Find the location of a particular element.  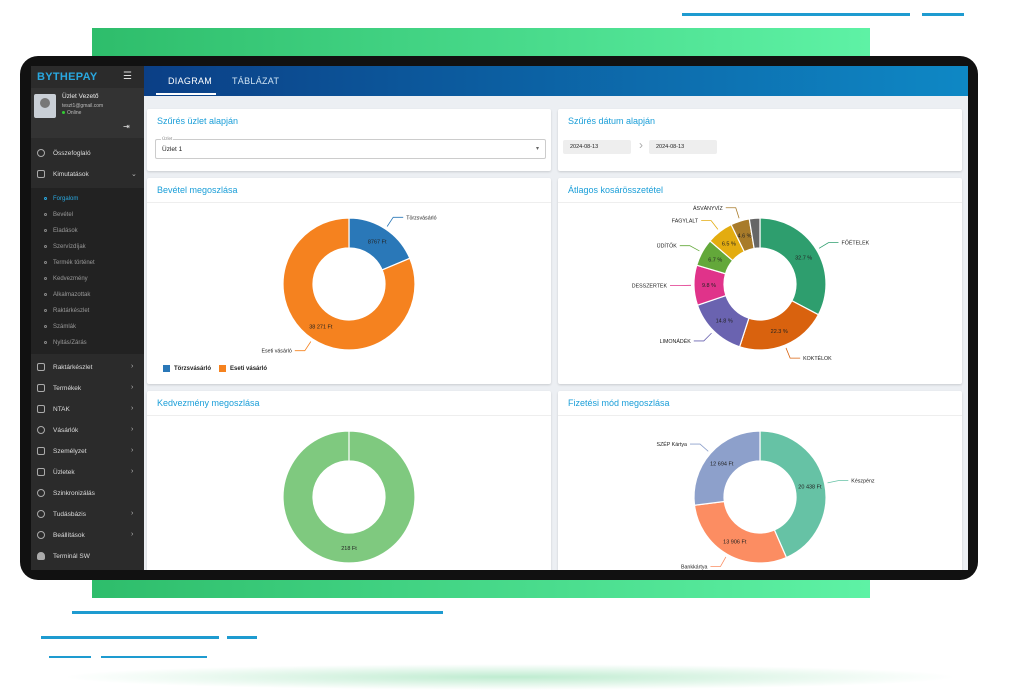

subitem-raktarkeszlet: Raktárkészlet is located at coordinates (87, 312).